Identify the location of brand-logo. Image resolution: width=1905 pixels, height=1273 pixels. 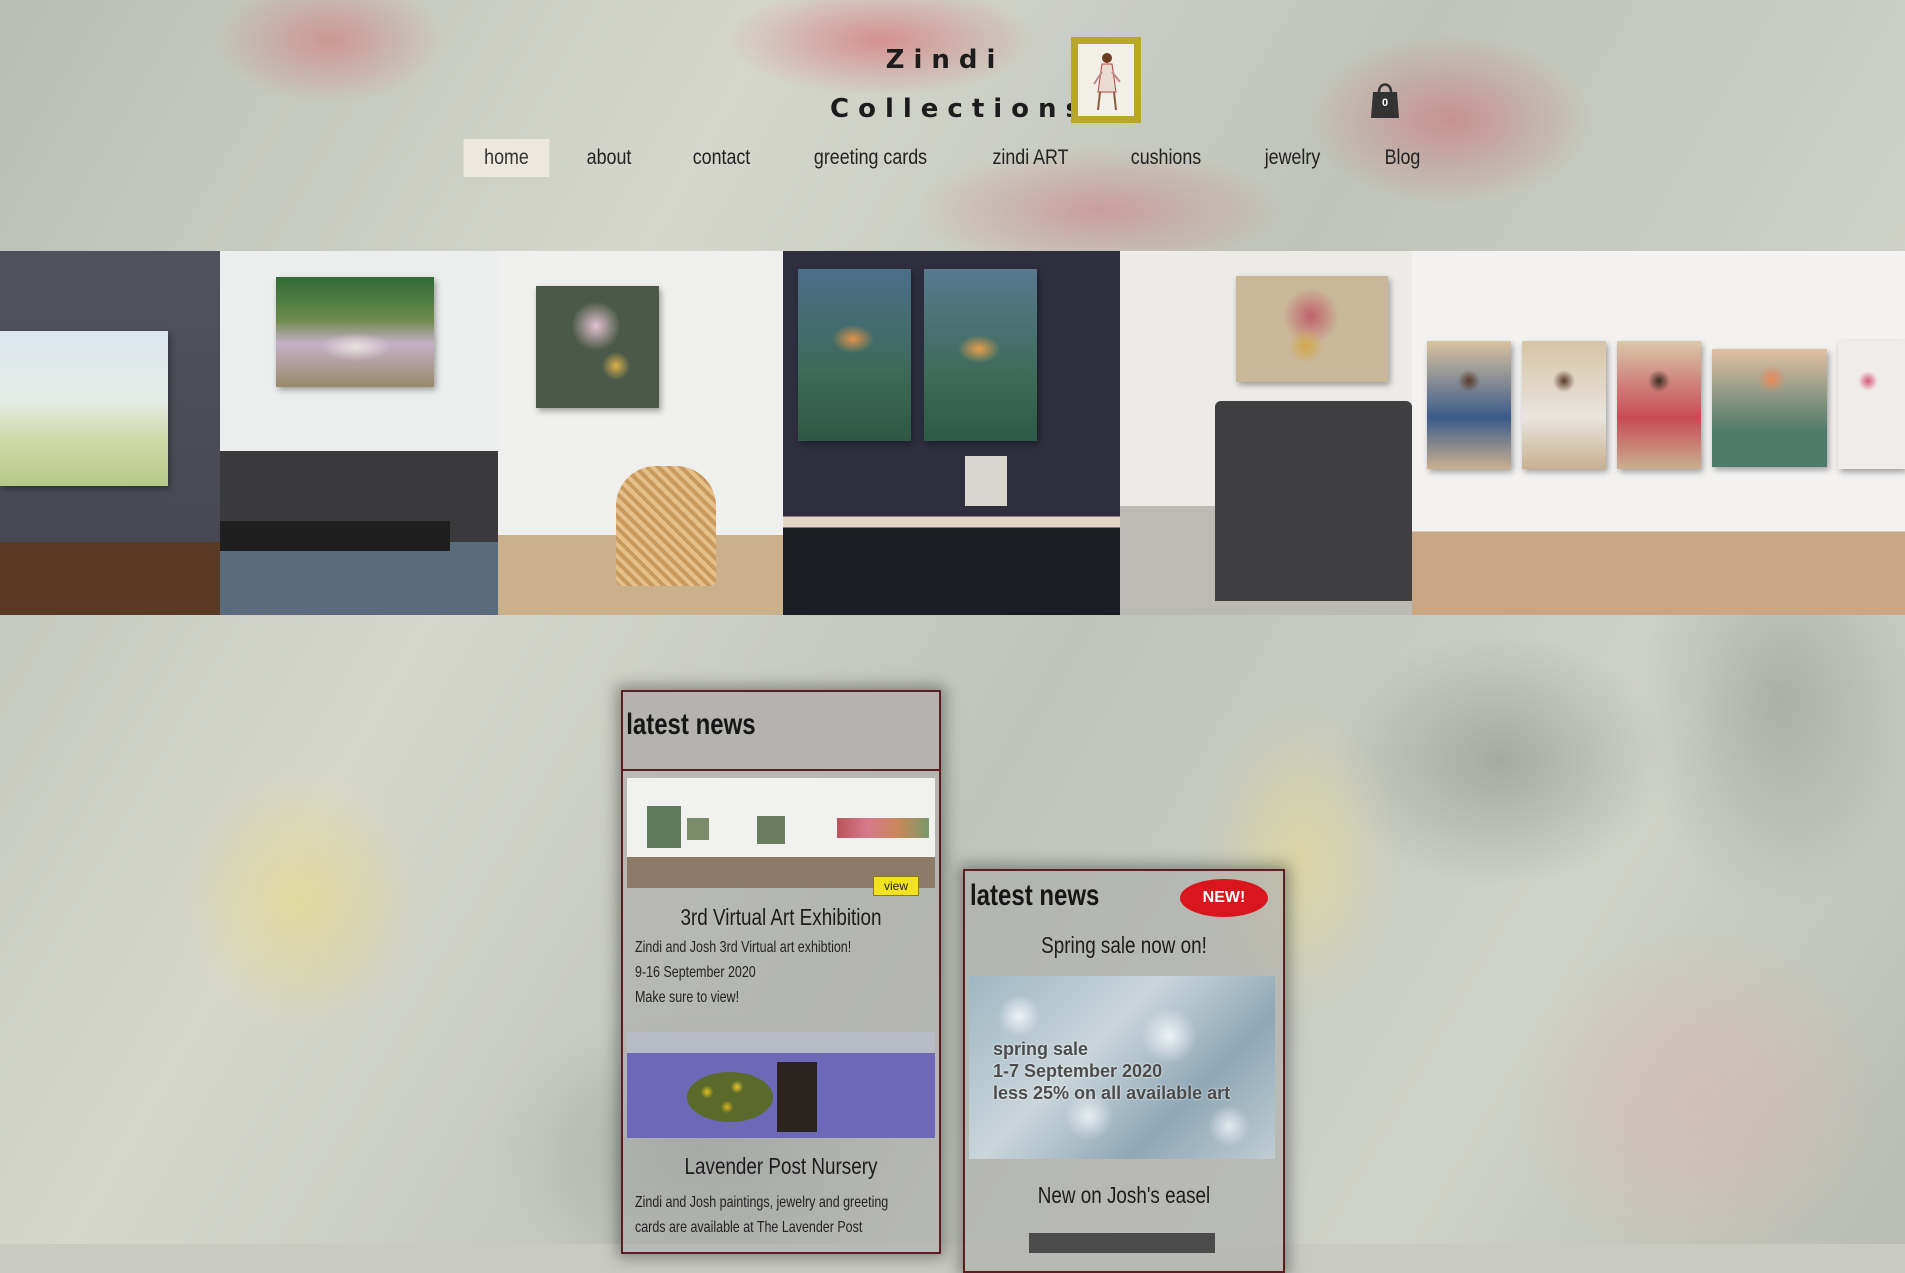
(1106, 80).